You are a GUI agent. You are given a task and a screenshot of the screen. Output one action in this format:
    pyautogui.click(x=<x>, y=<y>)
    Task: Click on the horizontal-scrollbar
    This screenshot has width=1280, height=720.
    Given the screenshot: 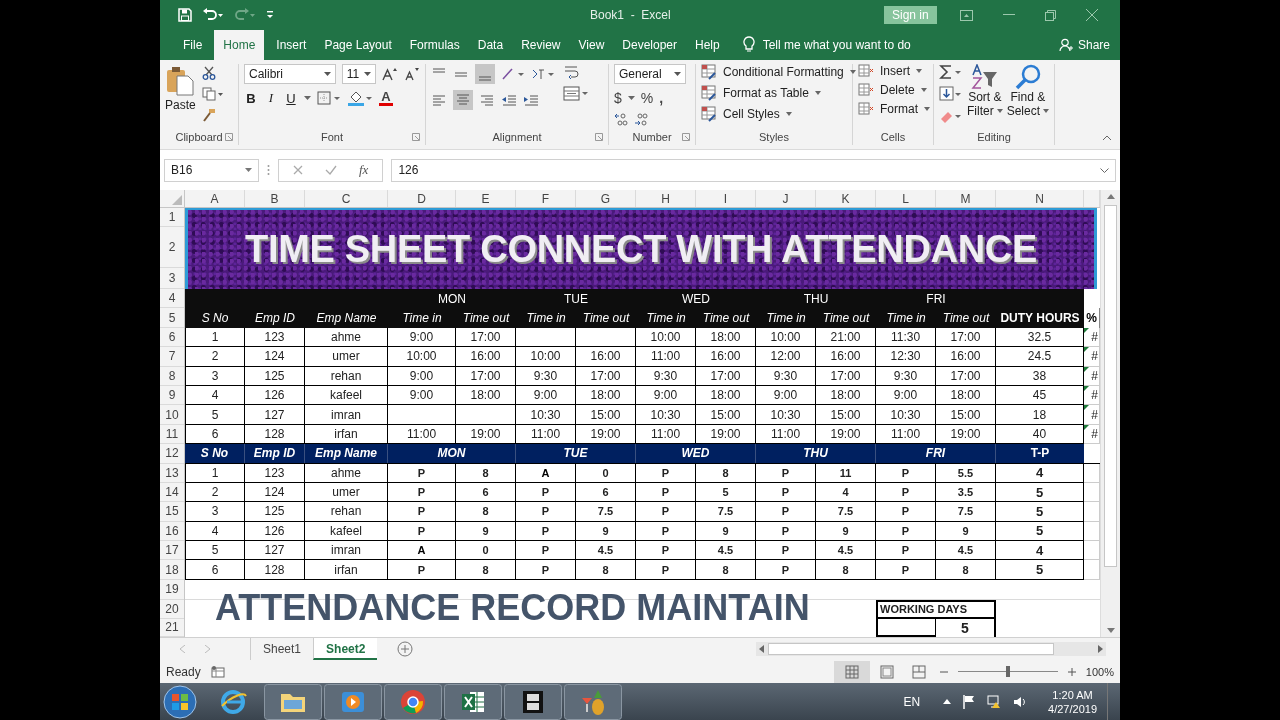 What is the action you would take?
    pyautogui.click(x=931, y=649)
    